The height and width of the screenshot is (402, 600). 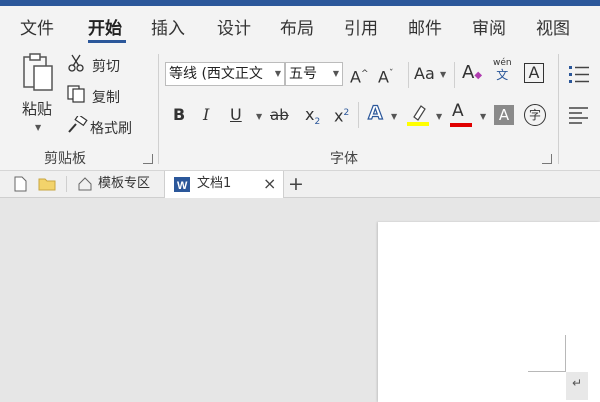 I want to click on folder-icon, so click(x=47, y=184).